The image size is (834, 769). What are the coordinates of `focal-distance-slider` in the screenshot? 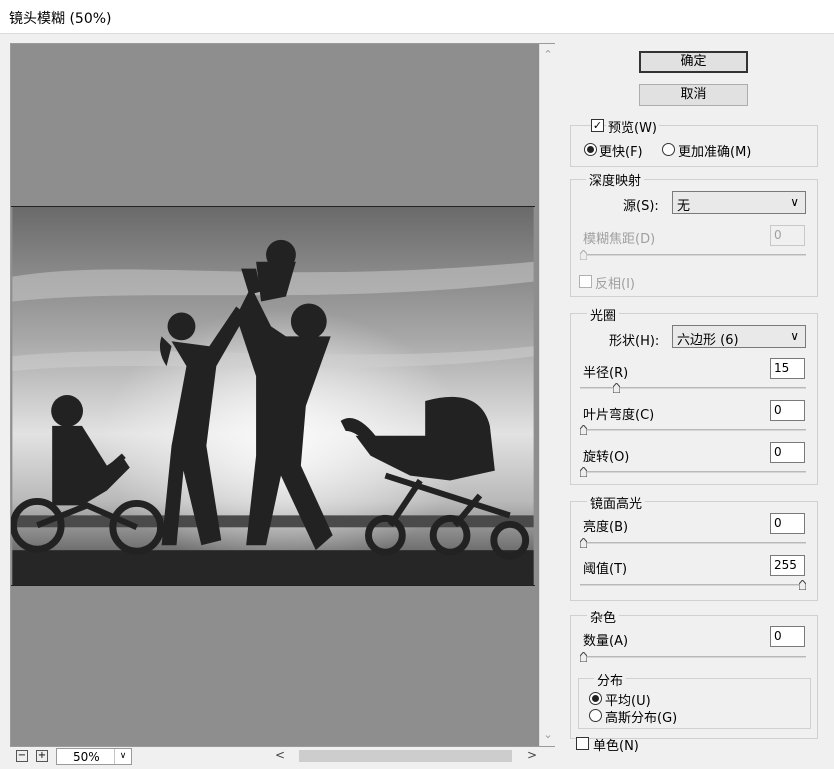 It's located at (693, 255).